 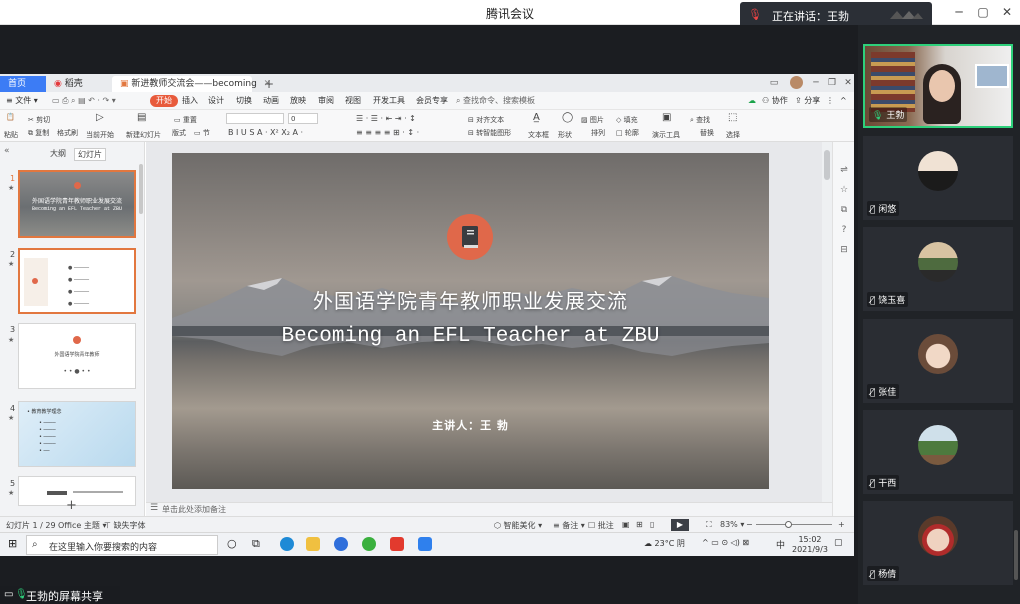 What do you see at coordinates (232, 543) in the screenshot?
I see `cortana-icon: ○` at bounding box center [232, 543].